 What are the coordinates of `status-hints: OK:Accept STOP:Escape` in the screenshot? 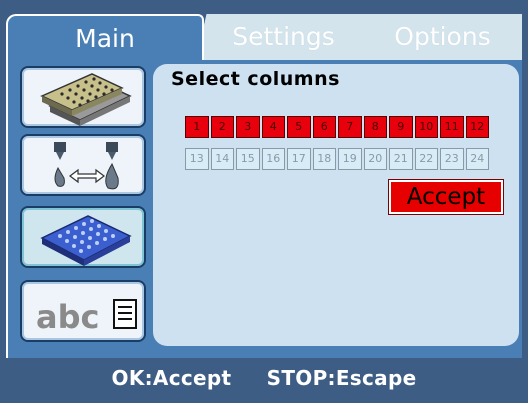 It's located at (264, 378).